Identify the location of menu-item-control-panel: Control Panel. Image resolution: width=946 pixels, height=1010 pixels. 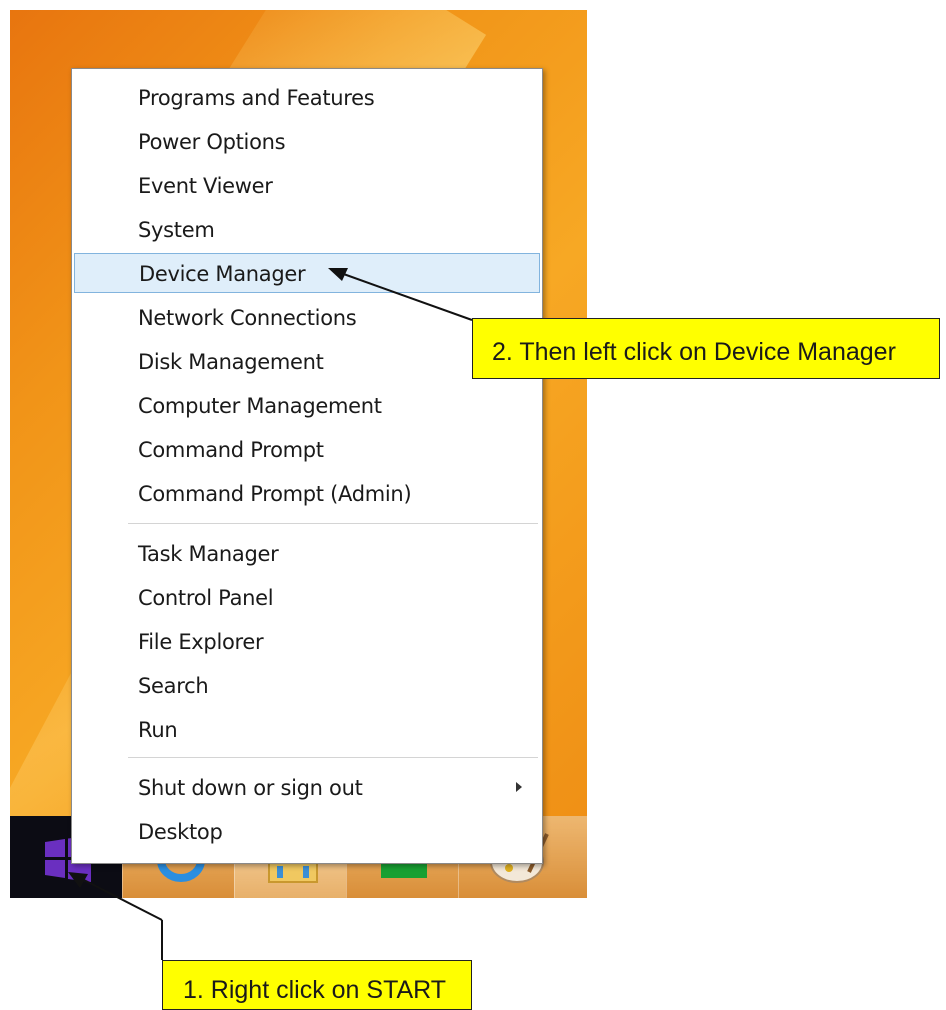
(307, 597).